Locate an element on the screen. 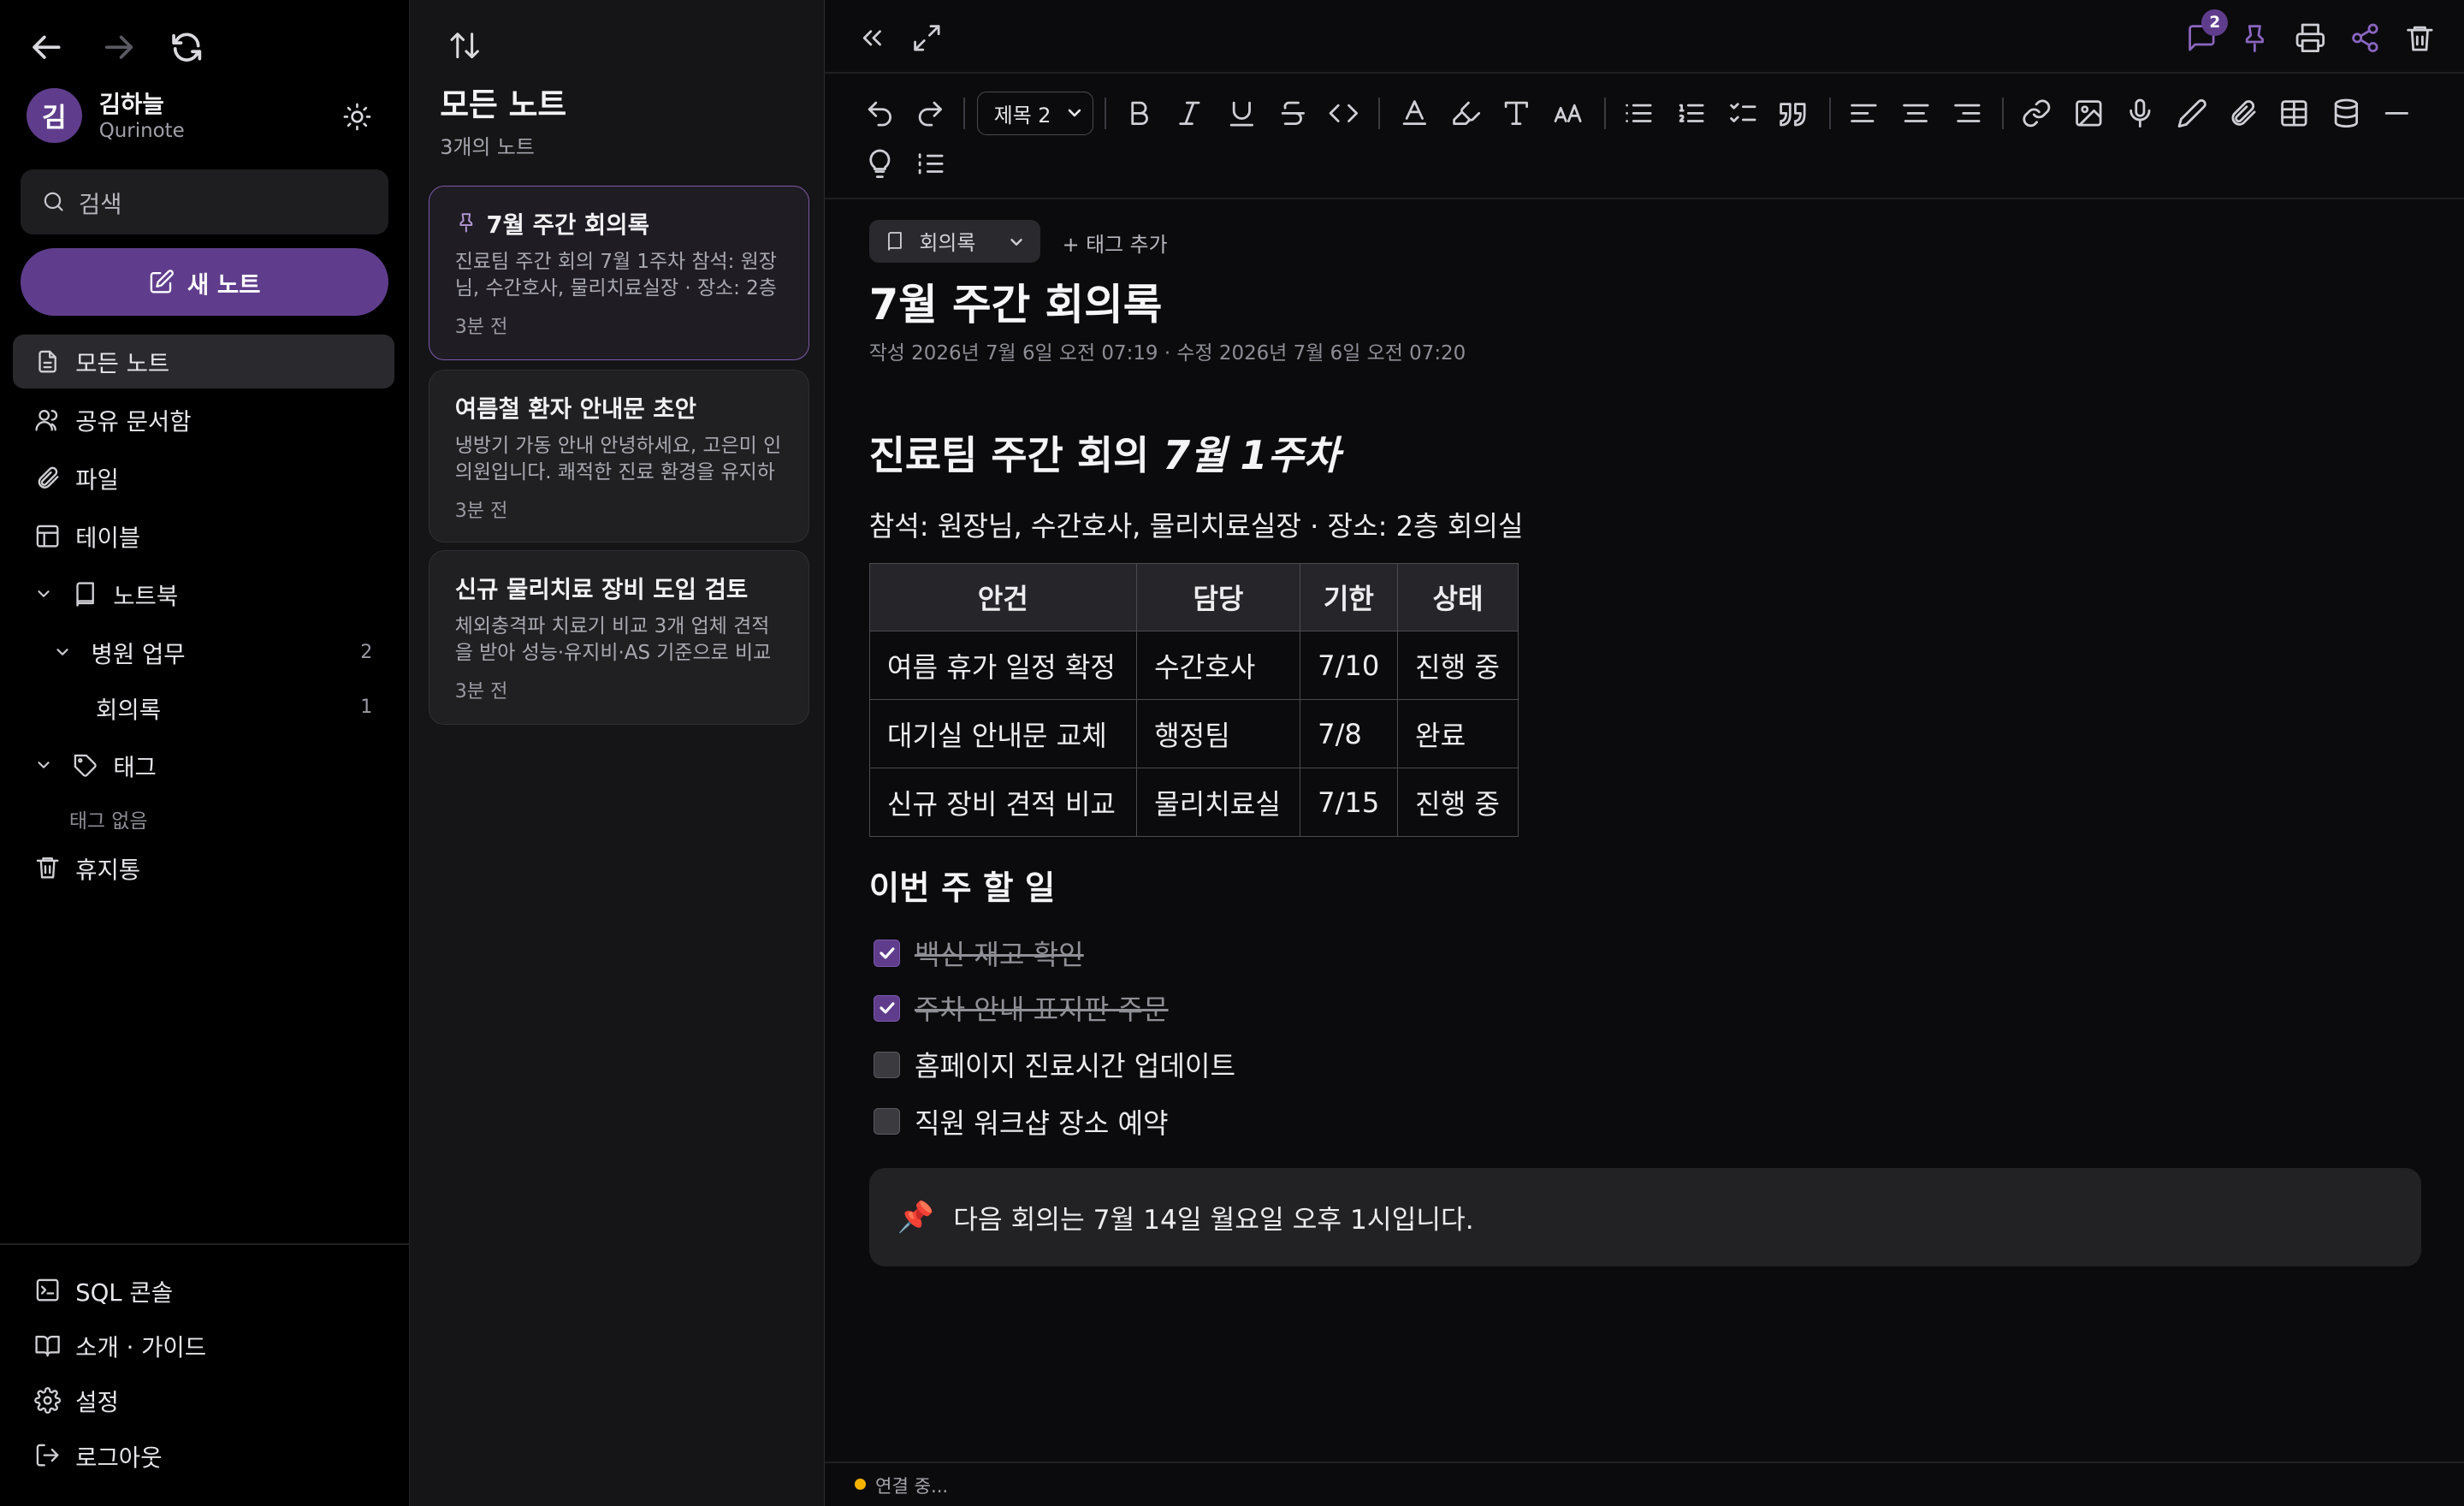  toc-icon is located at coordinates (930, 164).